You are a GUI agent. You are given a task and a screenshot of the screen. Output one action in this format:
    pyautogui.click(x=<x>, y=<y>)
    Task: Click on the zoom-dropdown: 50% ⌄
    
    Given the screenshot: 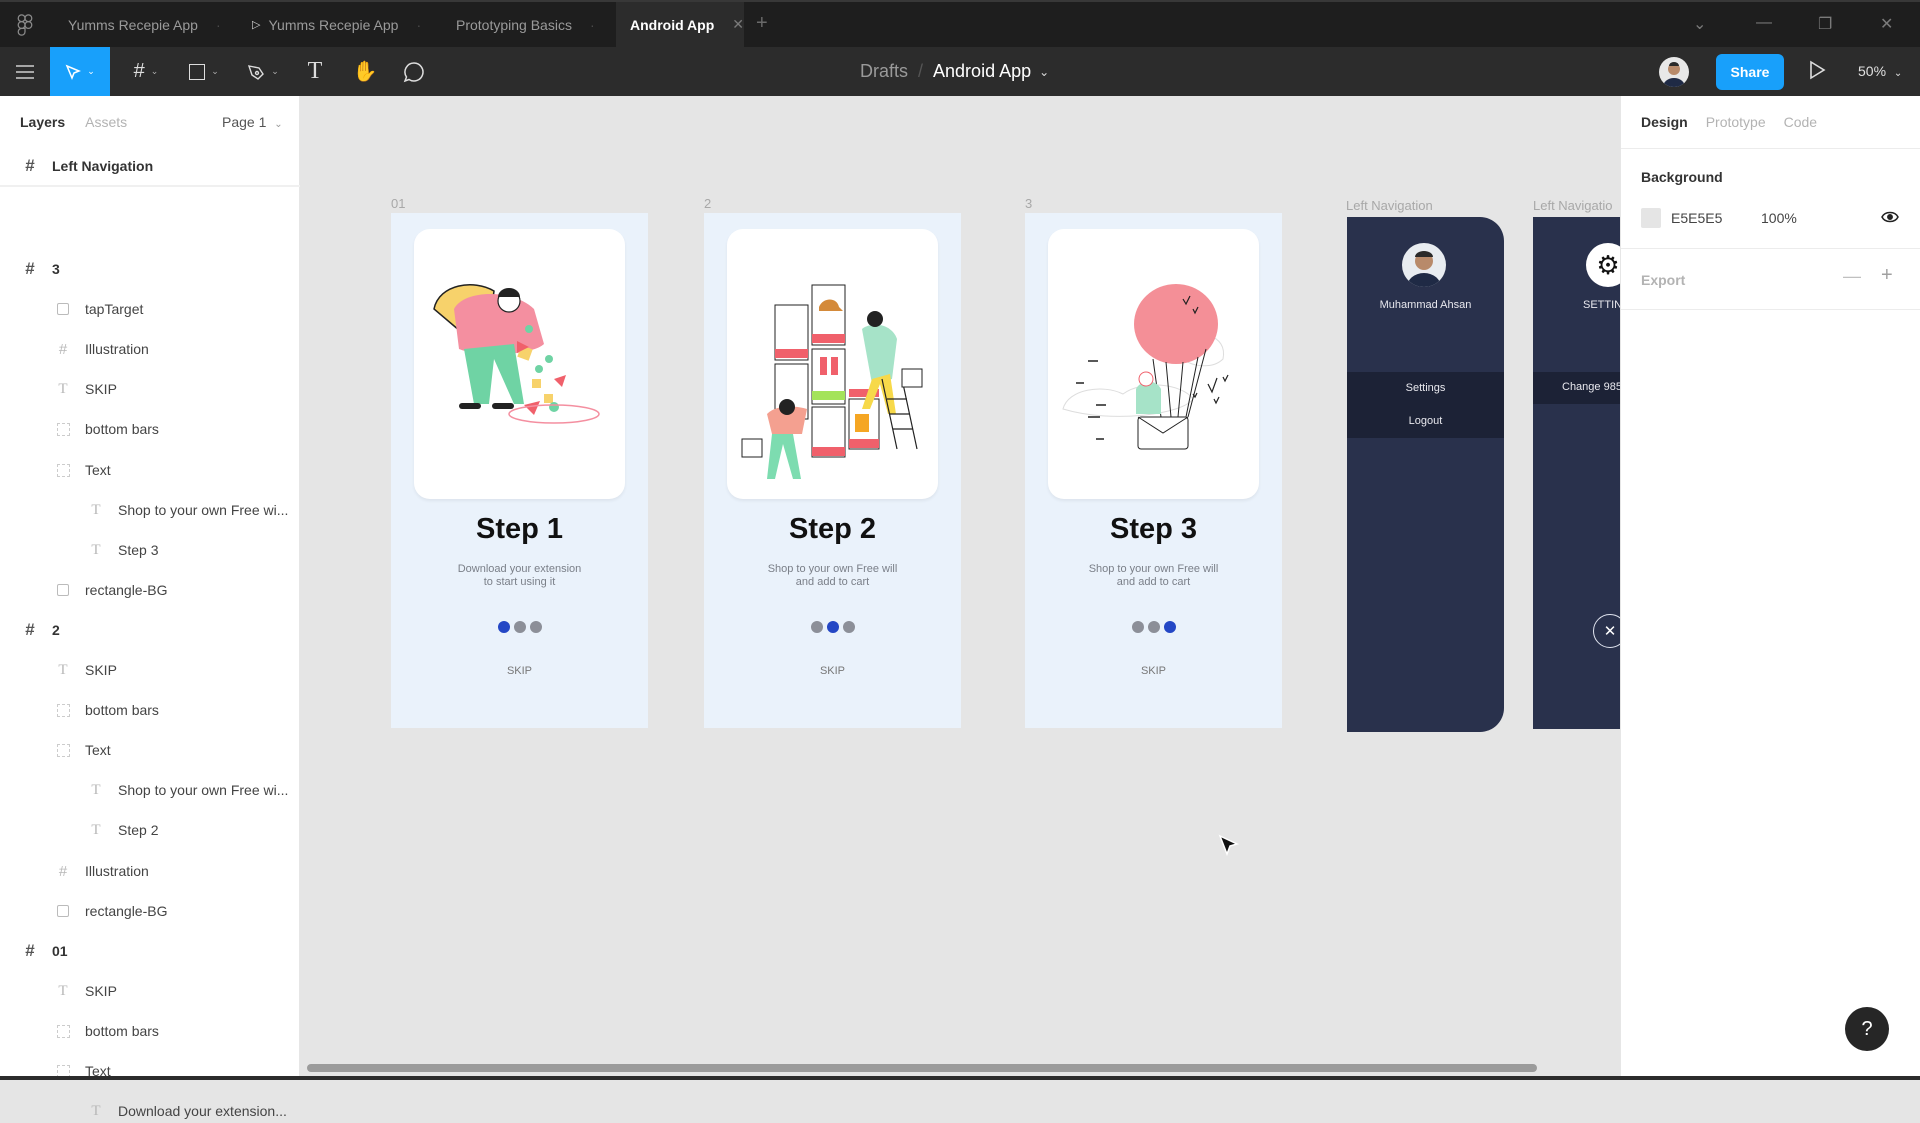 What is the action you would take?
    pyautogui.click(x=1880, y=71)
    